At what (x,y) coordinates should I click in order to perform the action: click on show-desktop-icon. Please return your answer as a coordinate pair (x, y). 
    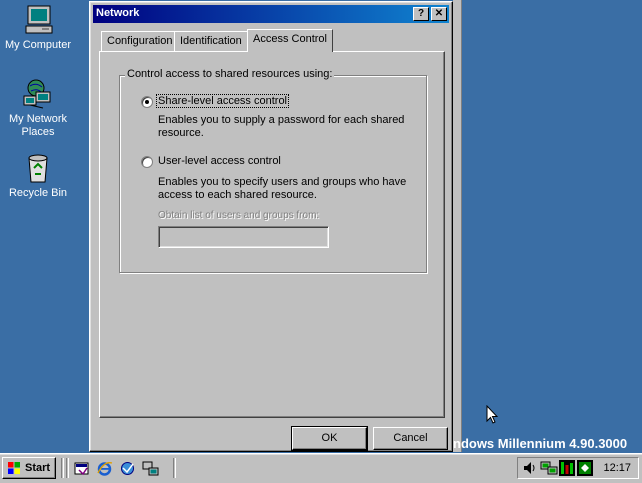
    Looking at the image, I should click on (81, 468).